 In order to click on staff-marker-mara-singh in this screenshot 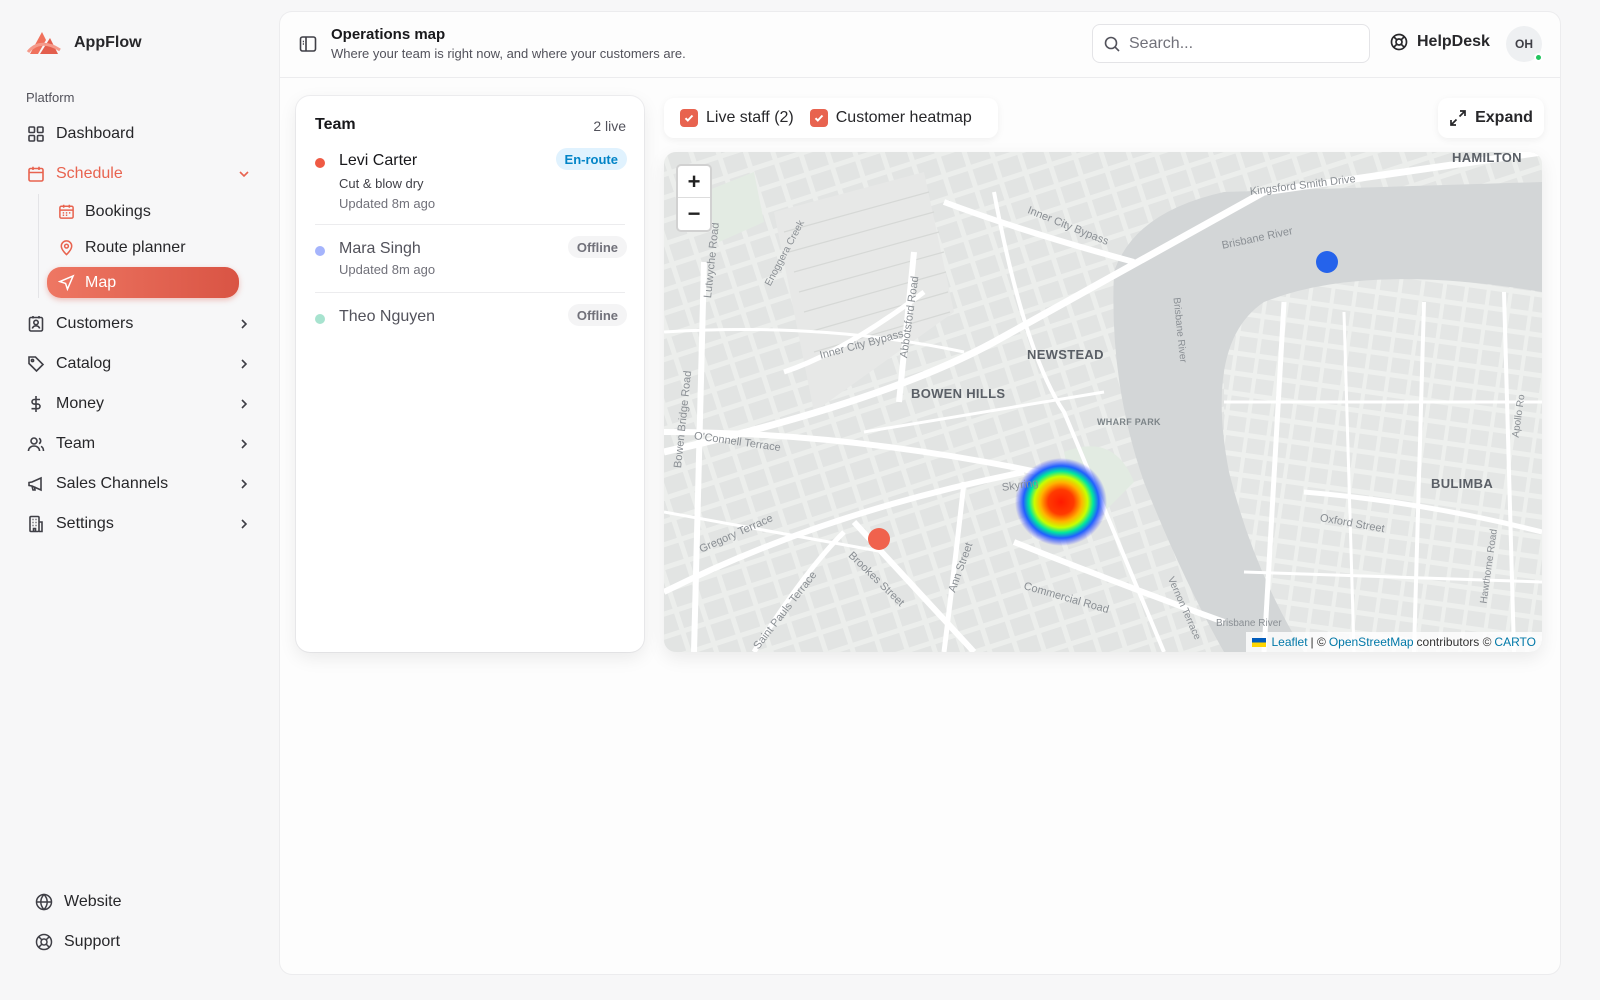, I will do `click(1327, 262)`.